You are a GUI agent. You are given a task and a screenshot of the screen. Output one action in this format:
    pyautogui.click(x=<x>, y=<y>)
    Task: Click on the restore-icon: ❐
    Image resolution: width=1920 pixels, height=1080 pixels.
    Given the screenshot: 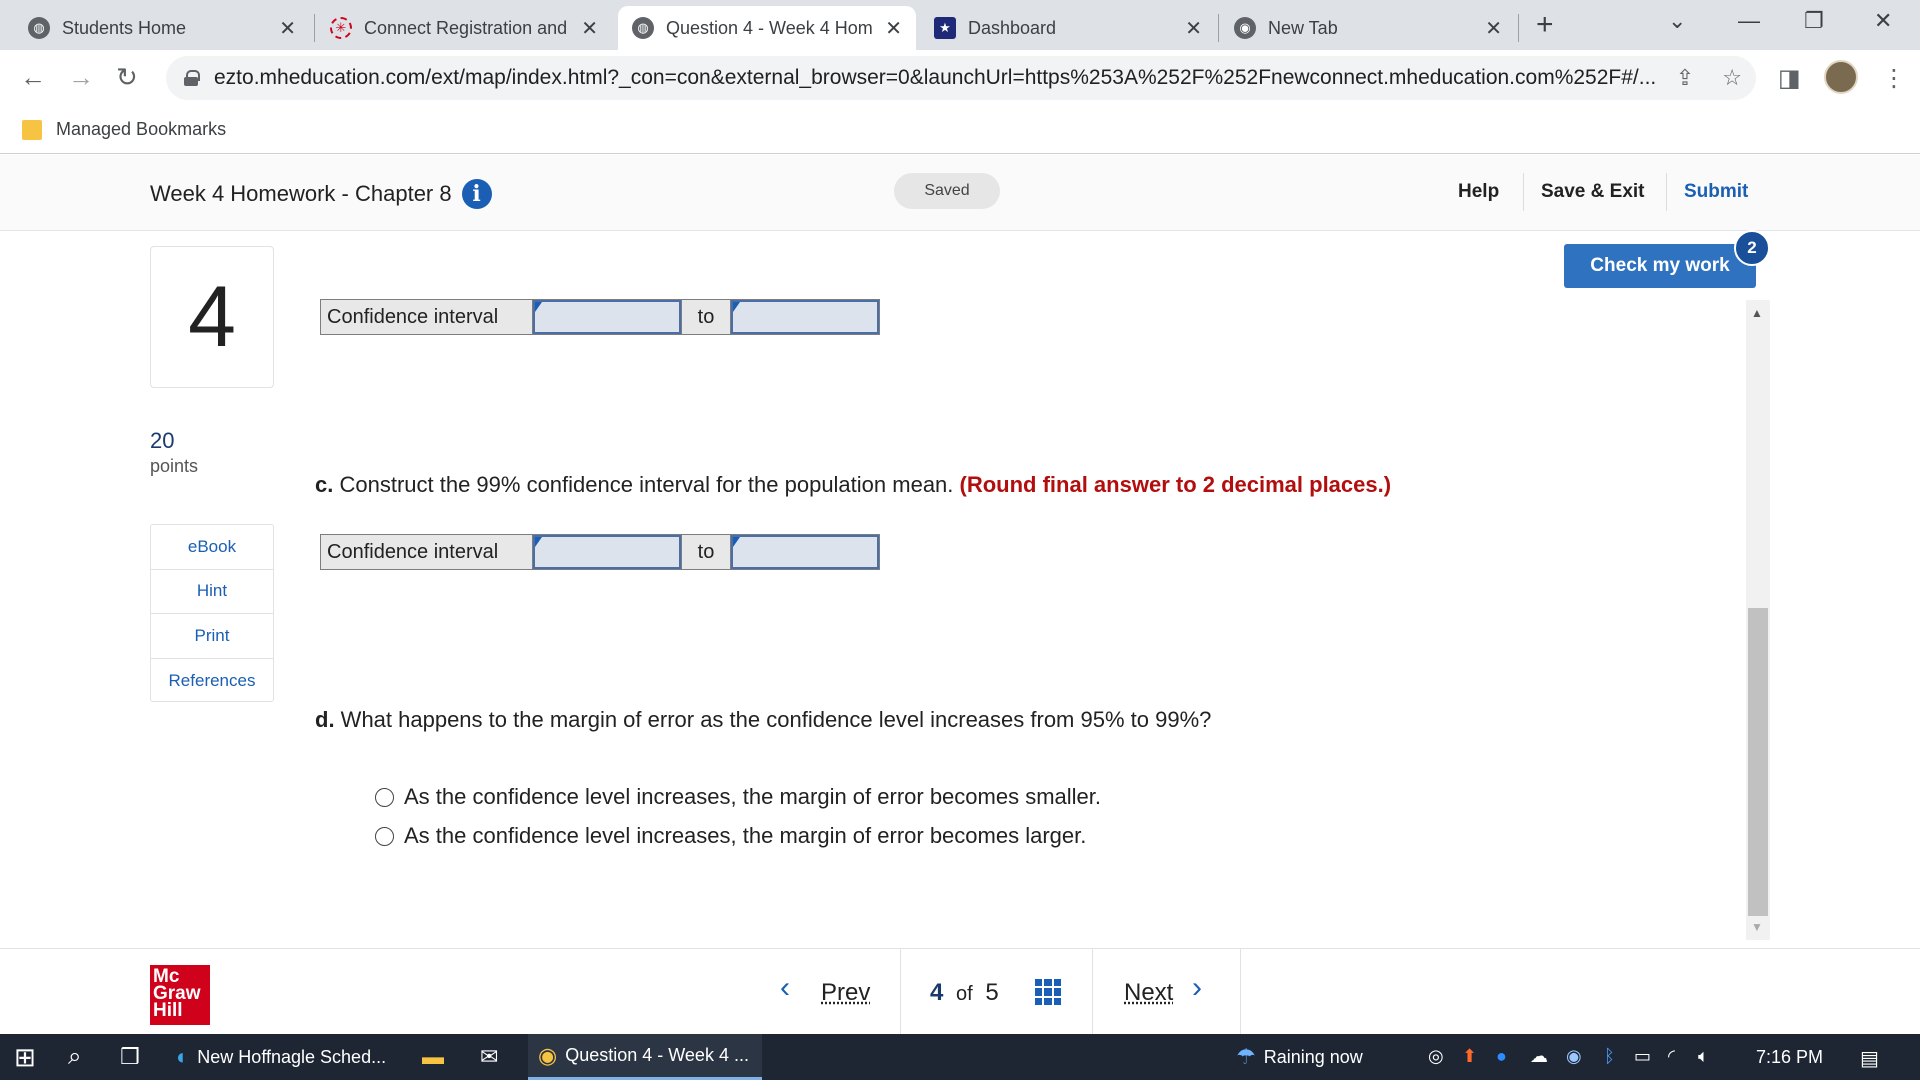 What is the action you would take?
    pyautogui.click(x=1814, y=21)
    